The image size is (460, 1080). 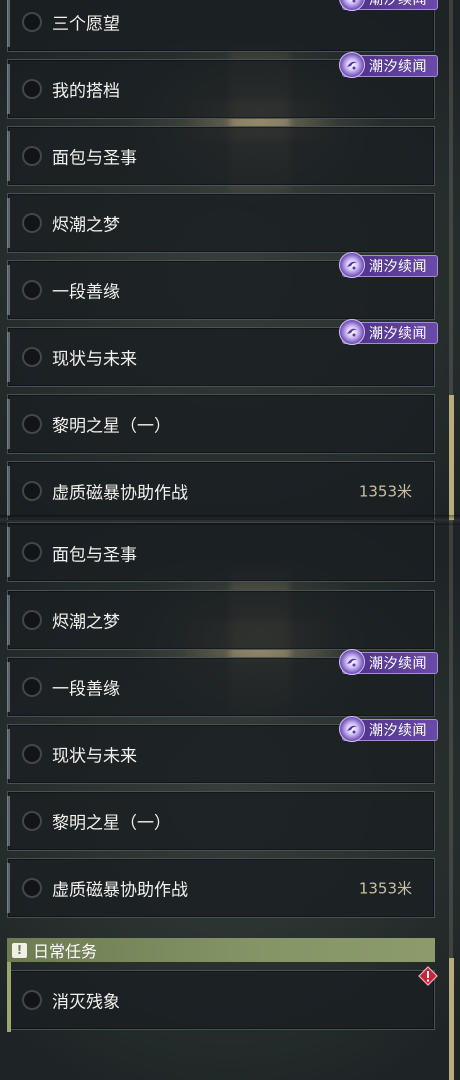 I want to click on exclamation-icon: !, so click(x=19, y=950).